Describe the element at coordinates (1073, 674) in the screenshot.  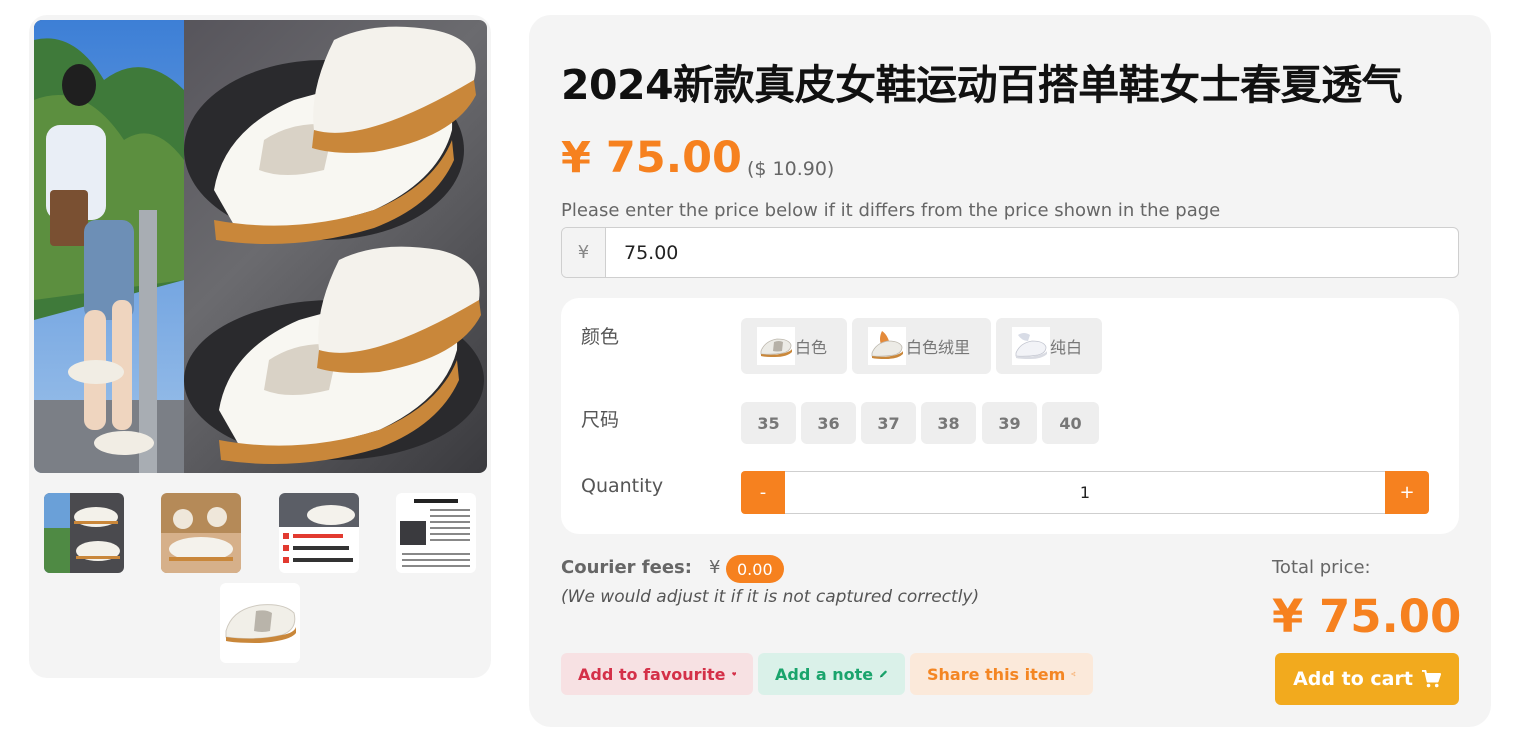
I see `share-icon` at that location.